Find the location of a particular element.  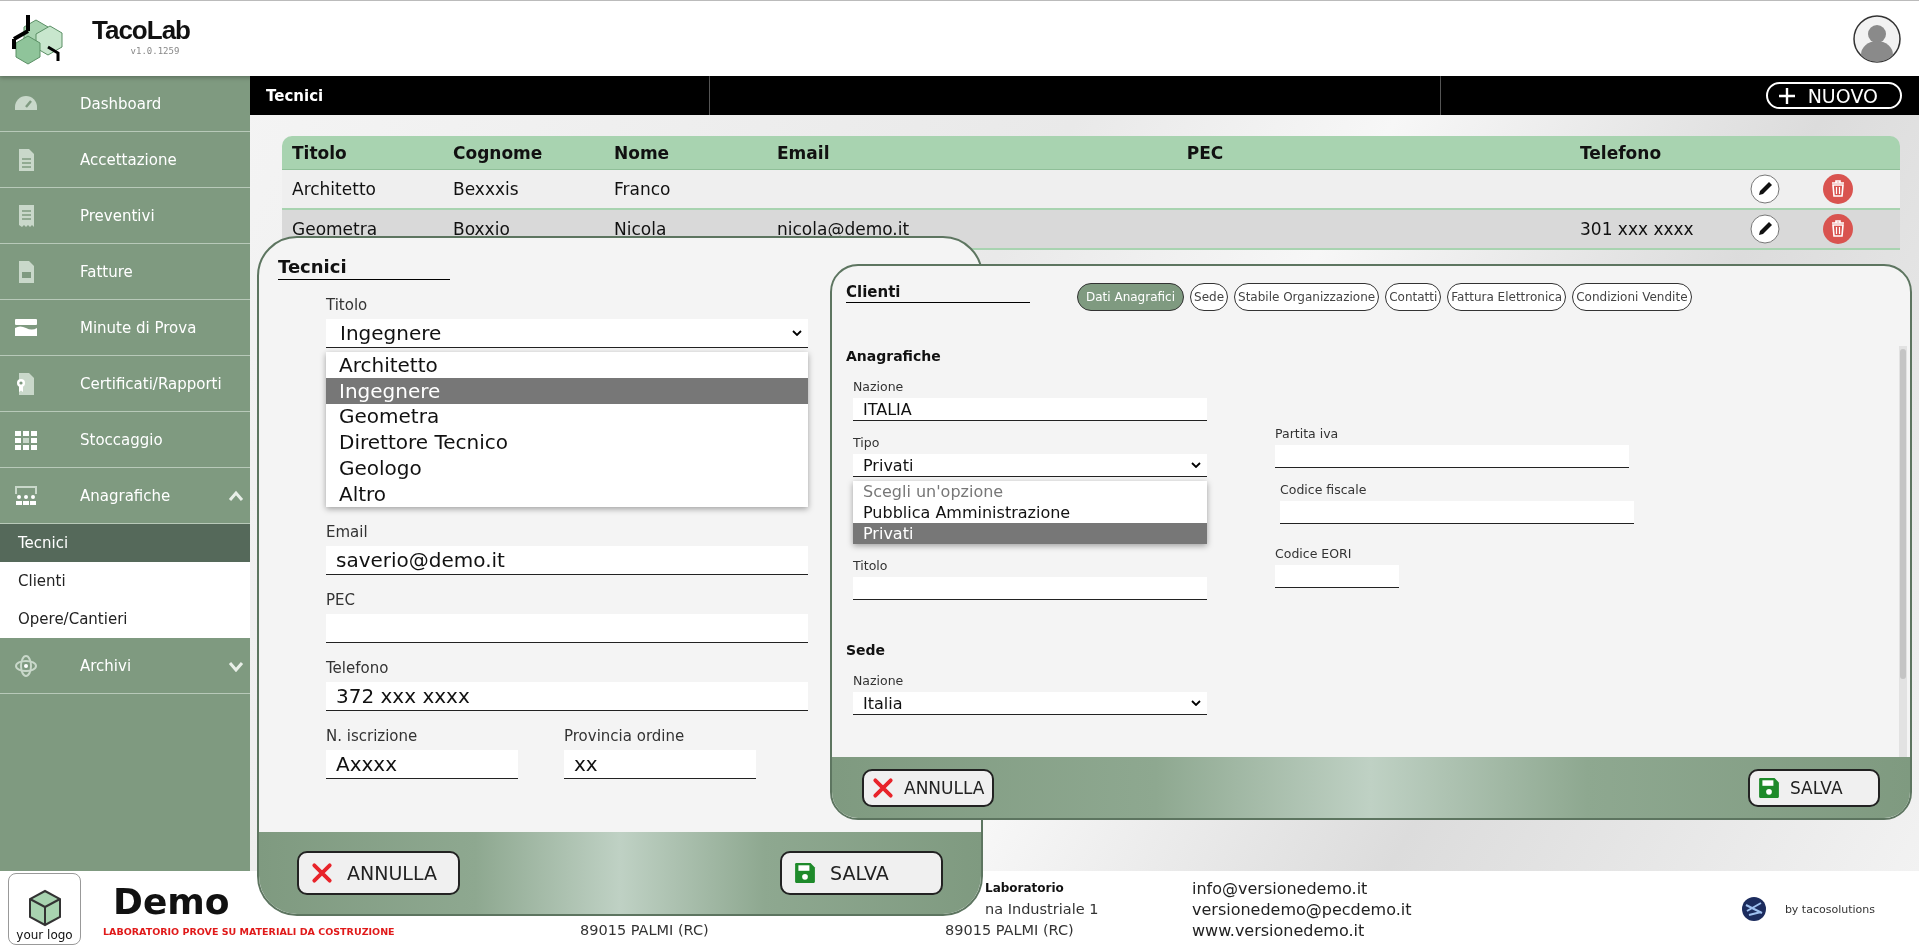

credit-text: by tacosolutions is located at coordinates (1829, 909).